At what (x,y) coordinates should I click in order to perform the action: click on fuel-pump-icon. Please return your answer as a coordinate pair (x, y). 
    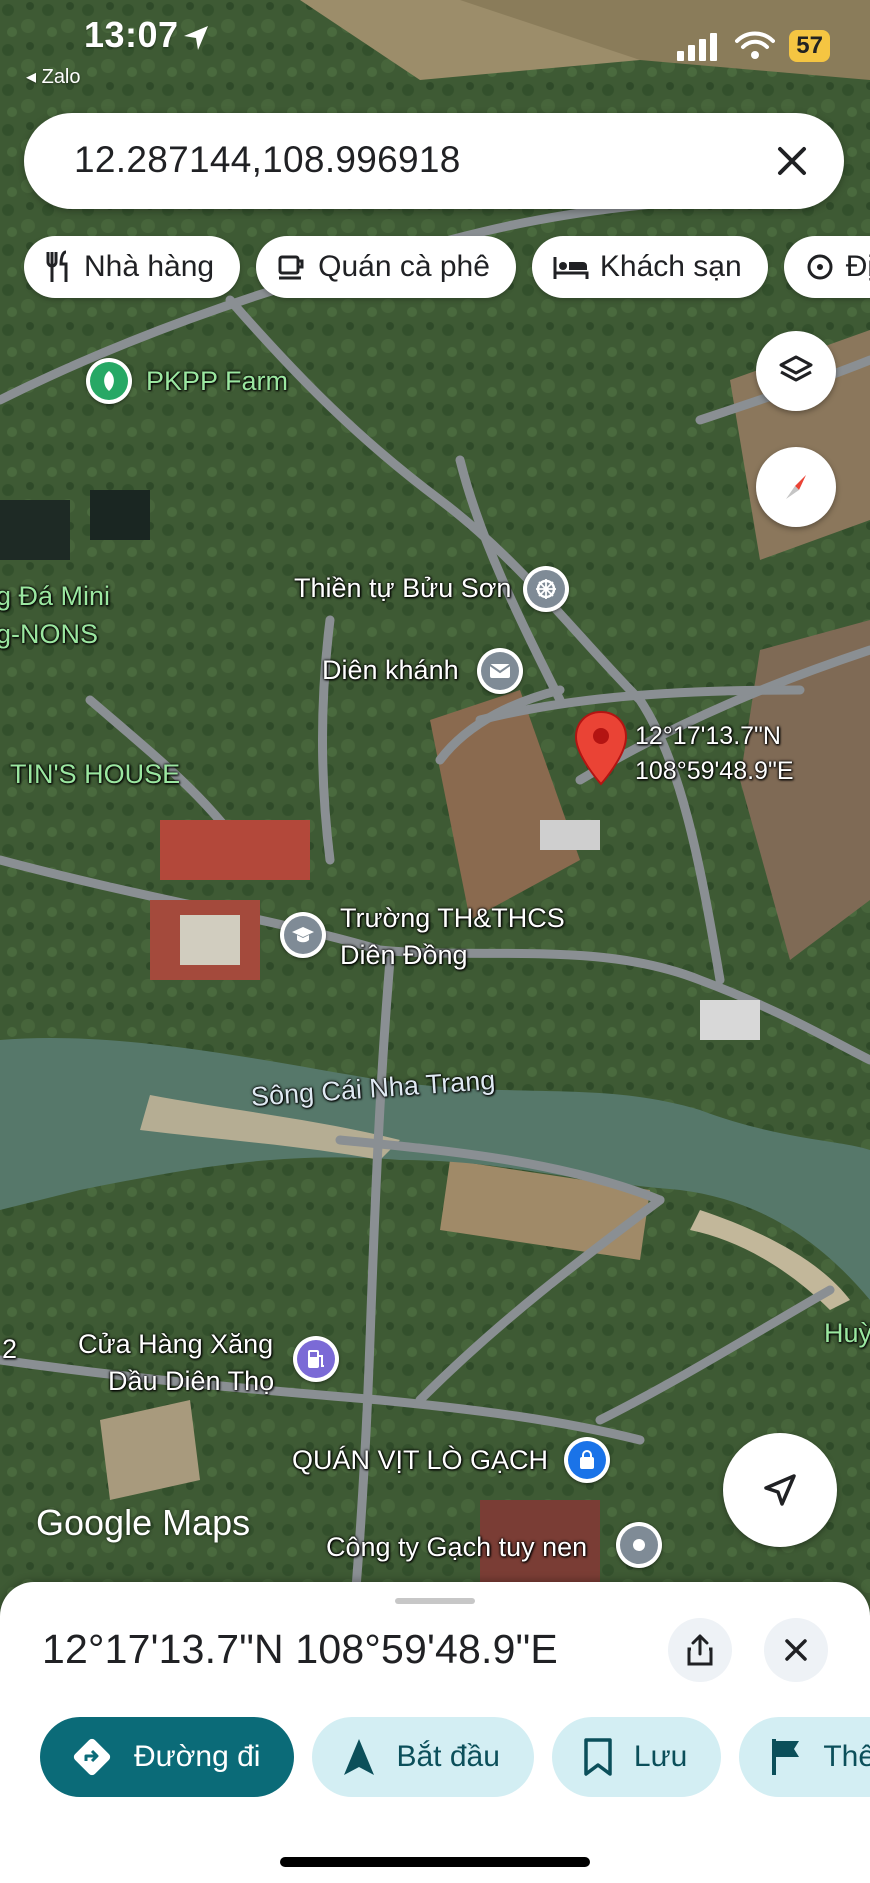
    Looking at the image, I should click on (316, 1359).